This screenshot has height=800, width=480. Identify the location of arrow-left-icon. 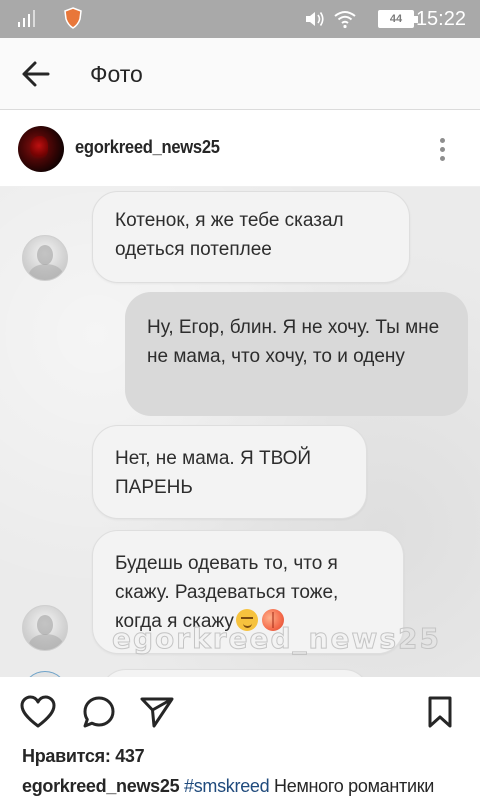
(36, 74).